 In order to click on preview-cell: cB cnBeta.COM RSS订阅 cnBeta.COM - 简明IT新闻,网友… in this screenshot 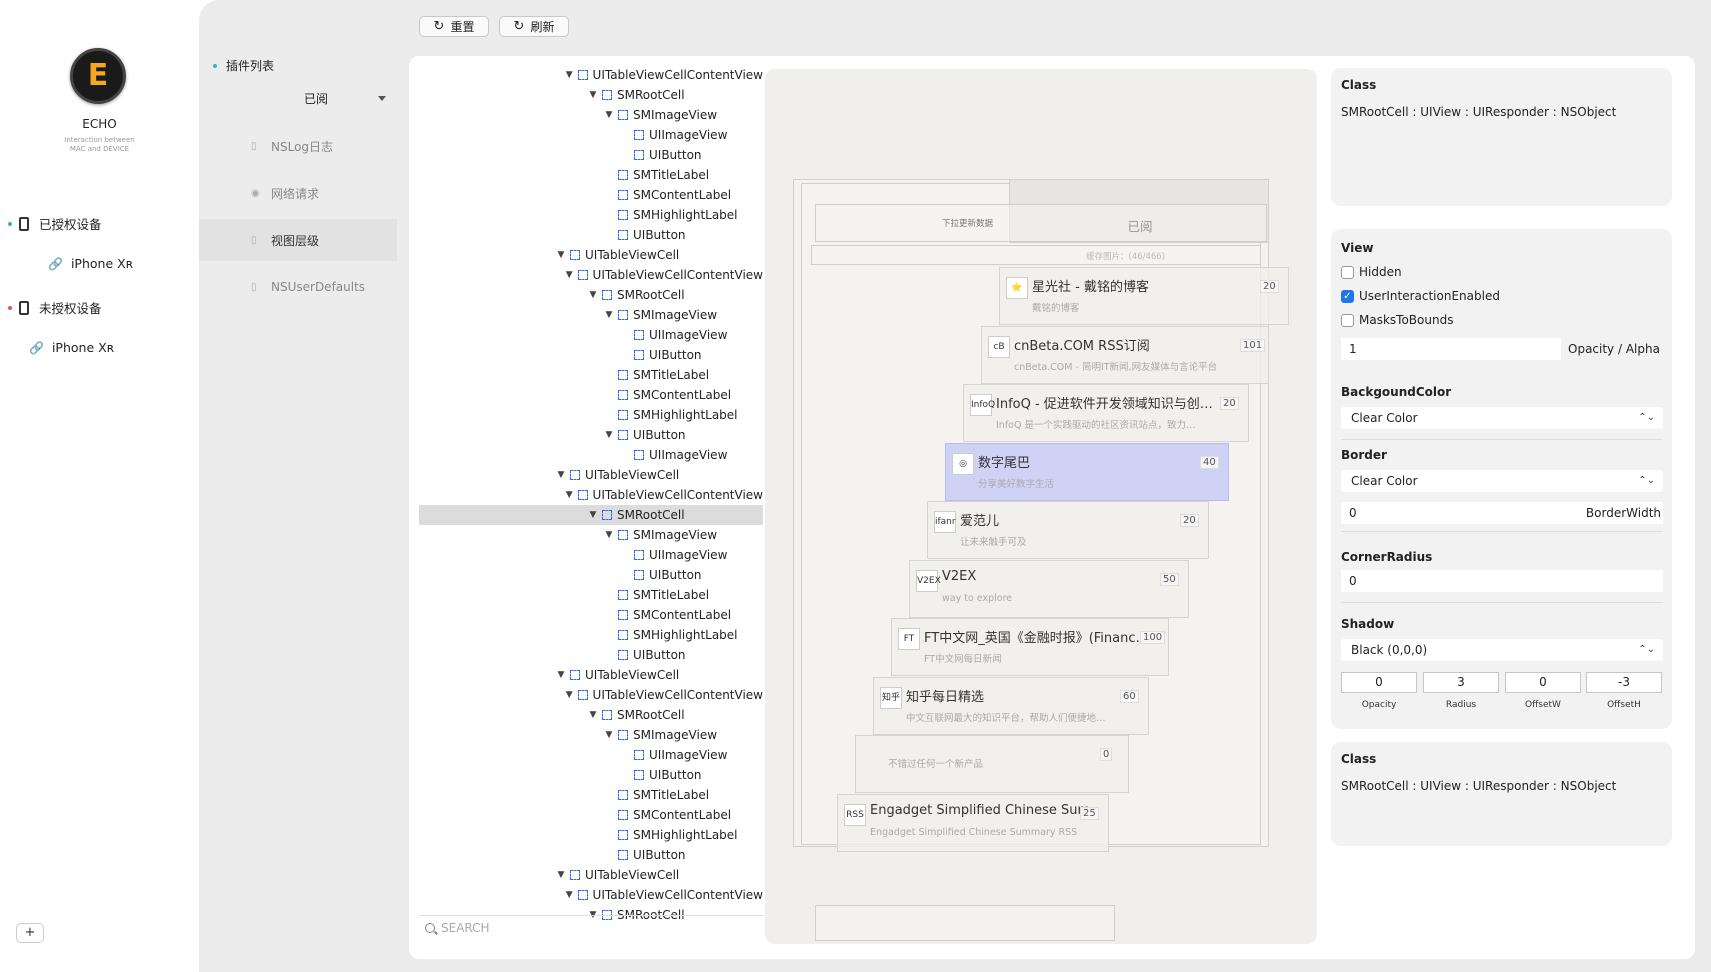, I will do `click(1125, 354)`.